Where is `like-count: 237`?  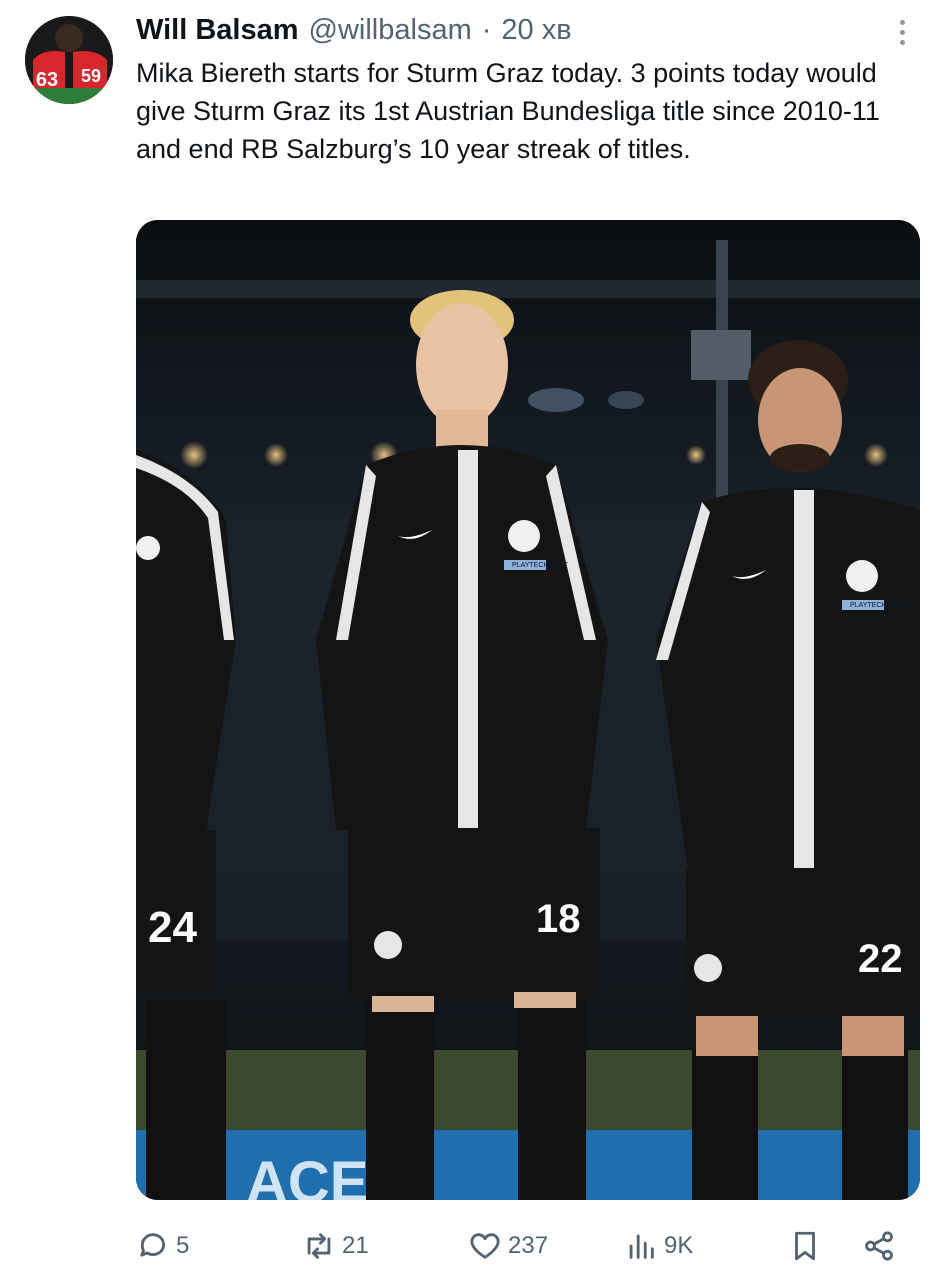 like-count: 237 is located at coordinates (528, 1245).